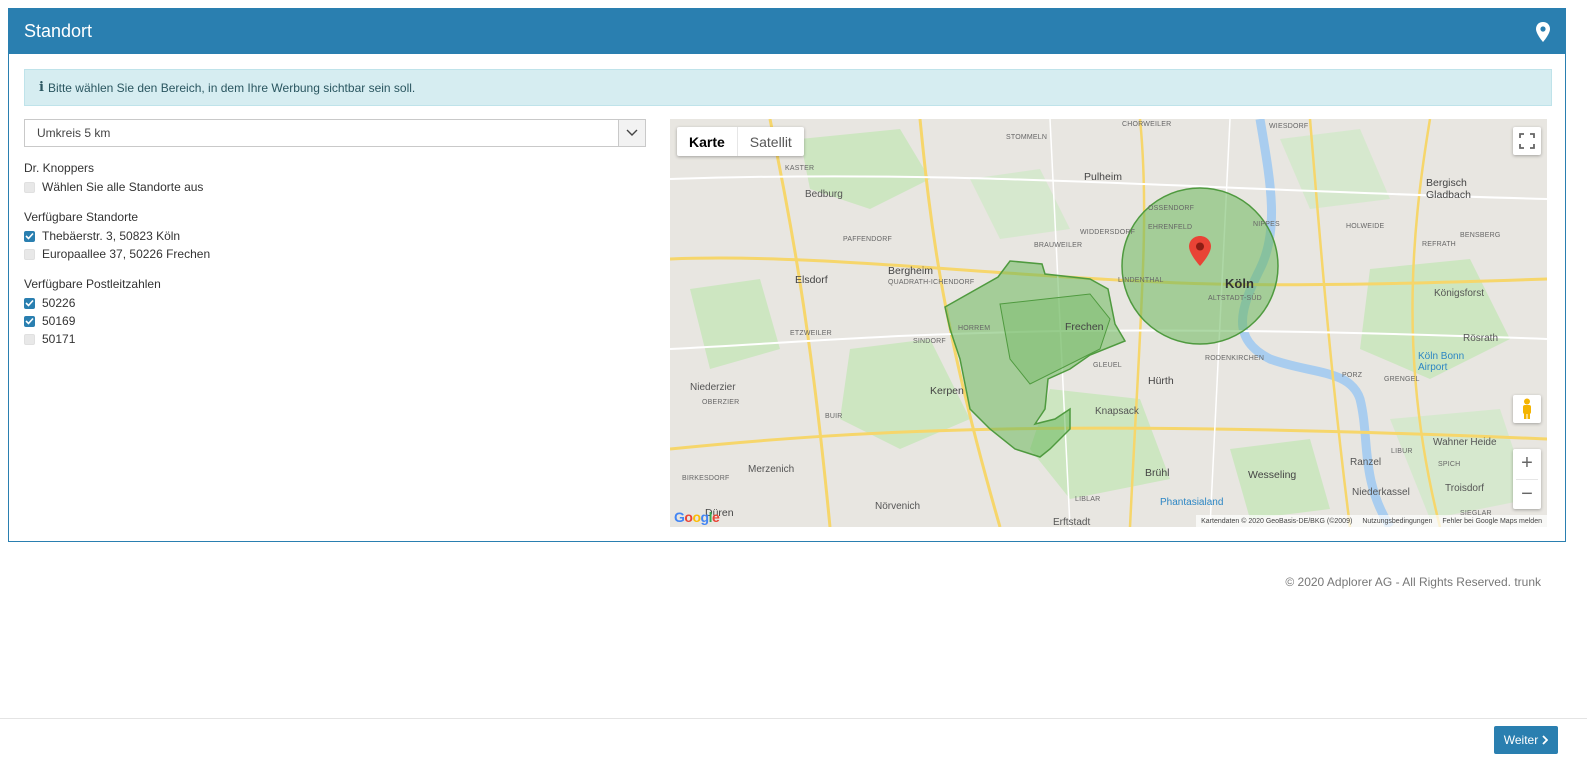 The image size is (1587, 768). I want to click on location-label: Europaallee 37, 50226 Frechen, so click(126, 254).